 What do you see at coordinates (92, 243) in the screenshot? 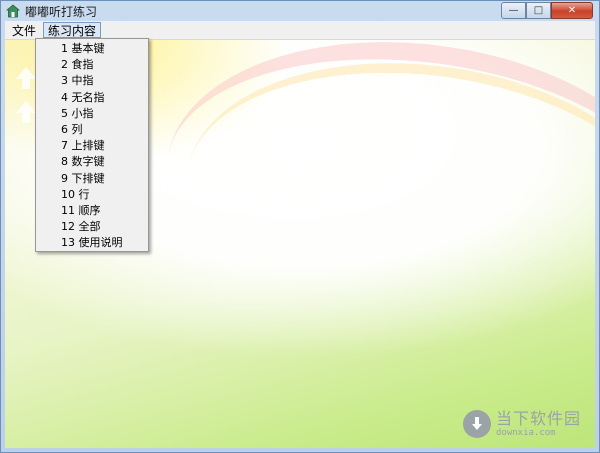
I see `menu-option-instructions: 13 使用说明` at bounding box center [92, 243].